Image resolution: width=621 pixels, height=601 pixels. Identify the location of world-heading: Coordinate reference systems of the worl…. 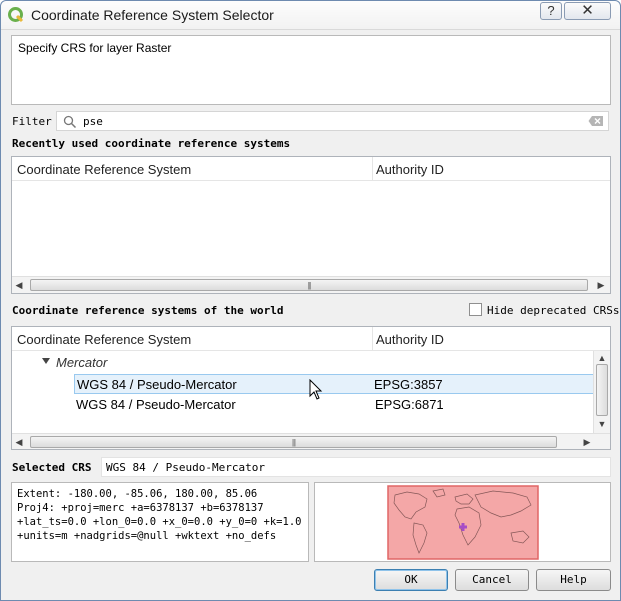
(148, 310).